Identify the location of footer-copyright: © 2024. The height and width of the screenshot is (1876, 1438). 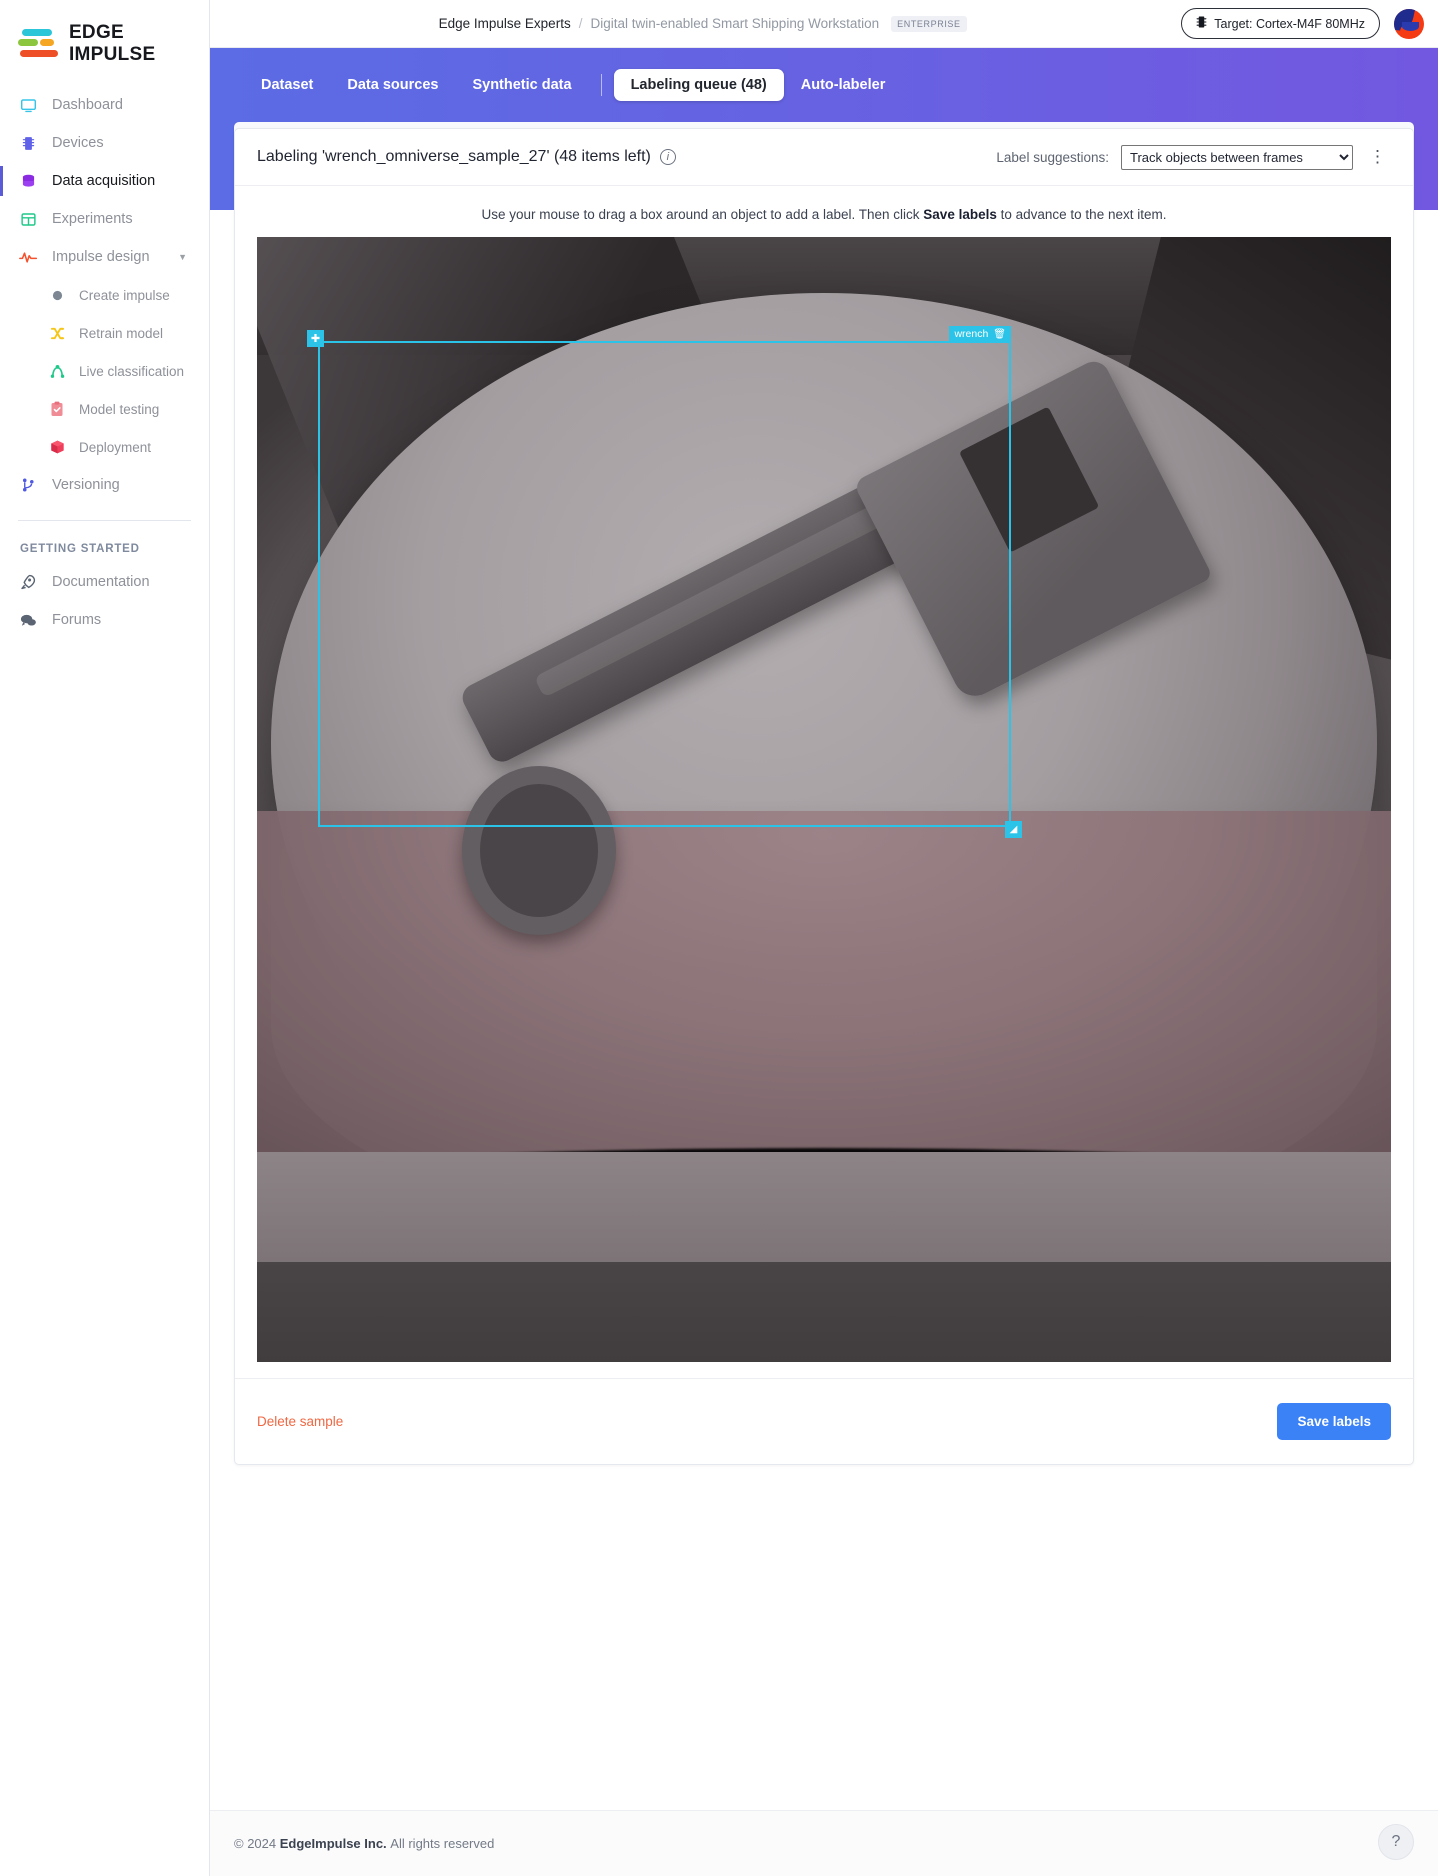
(255, 1843).